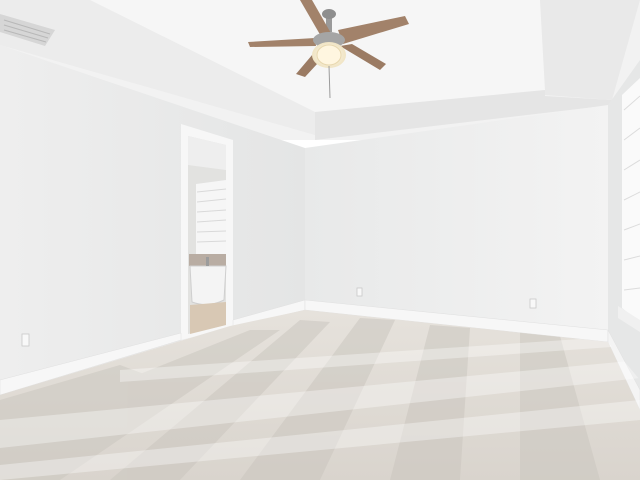 The height and width of the screenshot is (480, 640). I want to click on fan-canopy, so click(329, 14).